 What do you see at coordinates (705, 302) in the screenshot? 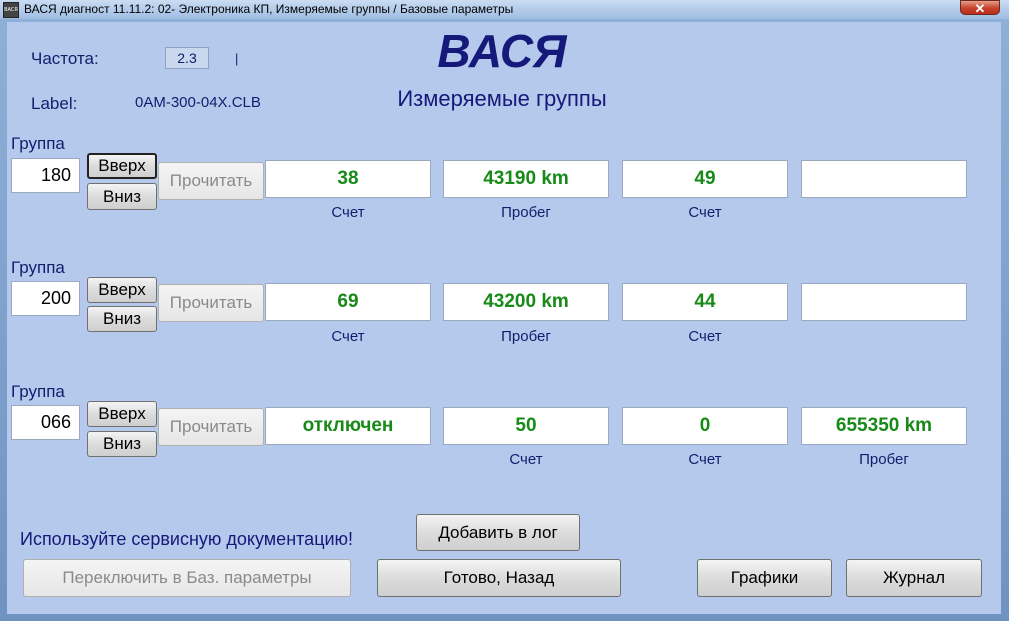
I see `measure-value: 44` at bounding box center [705, 302].